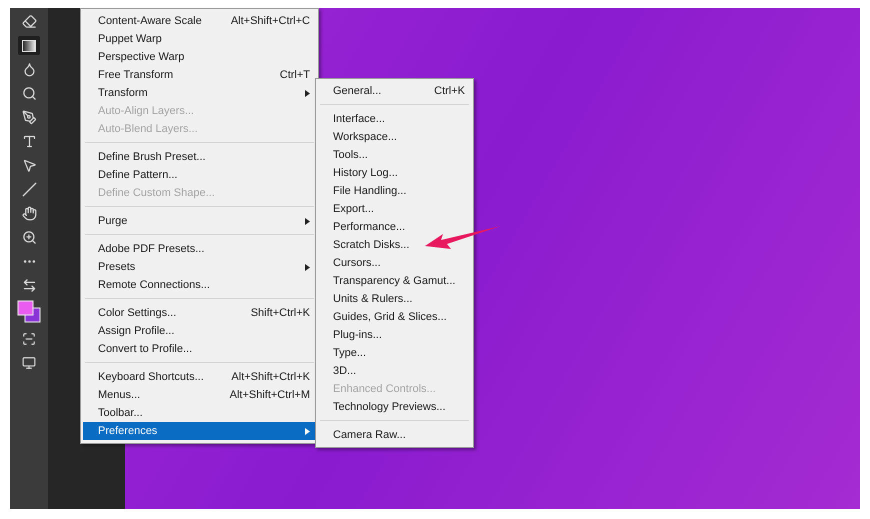 The height and width of the screenshot is (519, 870). Describe the element at coordinates (199, 39) in the screenshot. I see `menu-item: Puppet Warp` at that location.